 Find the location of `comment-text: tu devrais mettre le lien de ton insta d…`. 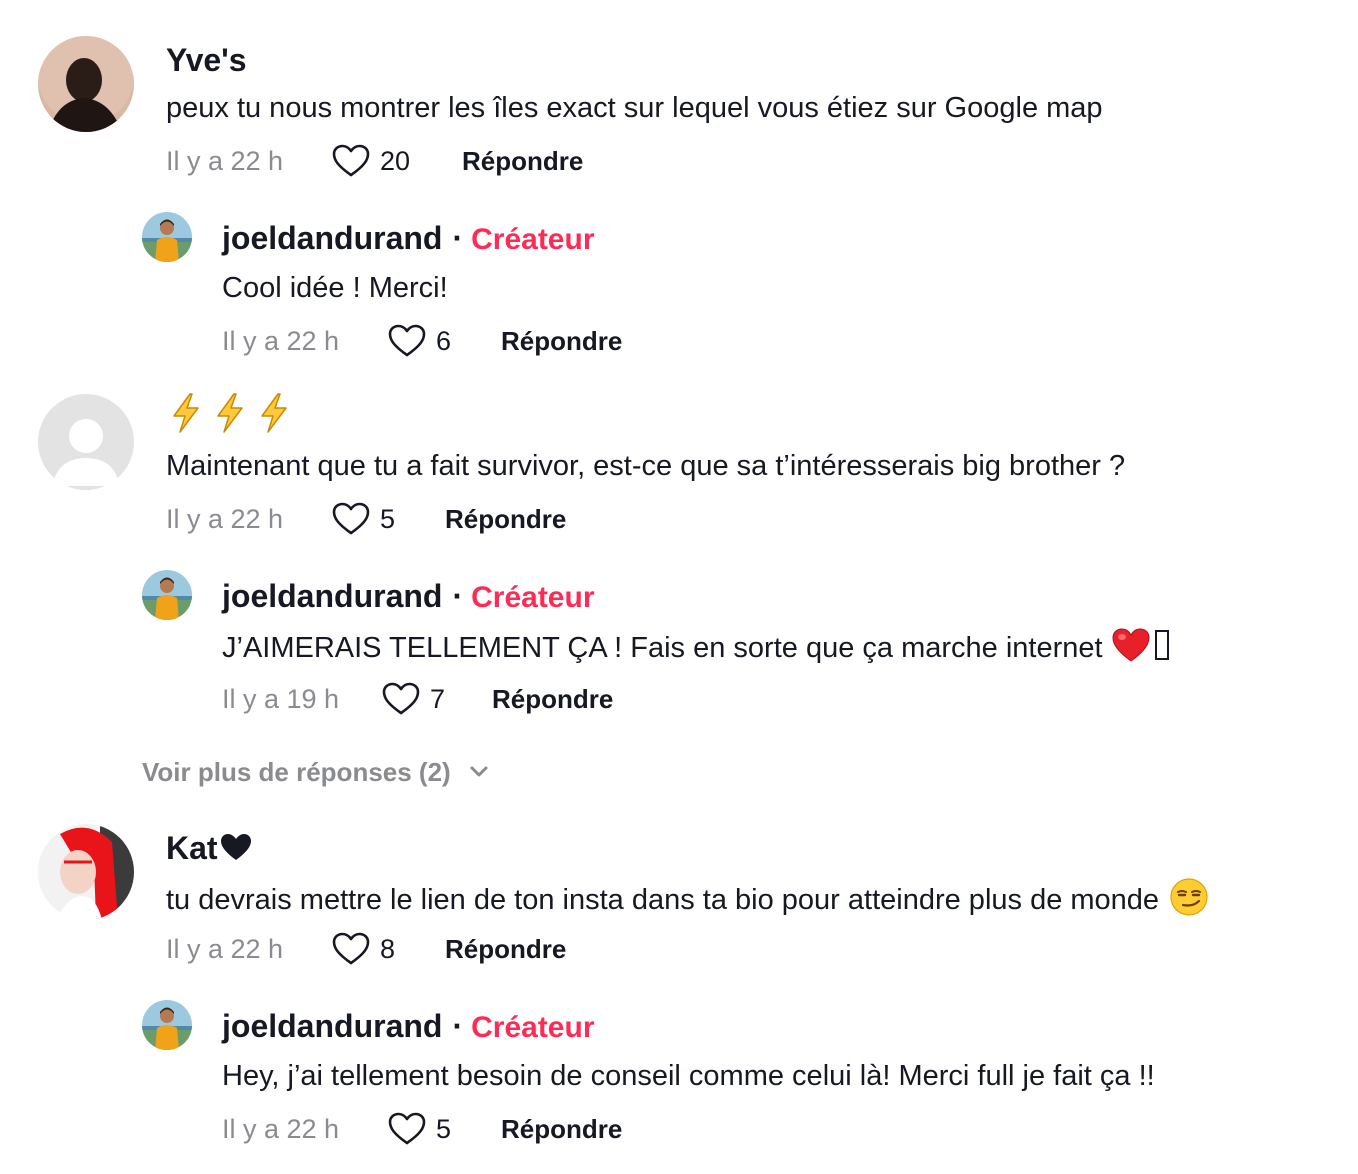

comment-text: tu devrais mettre le lien de ton insta d… is located at coordinates (663, 900).